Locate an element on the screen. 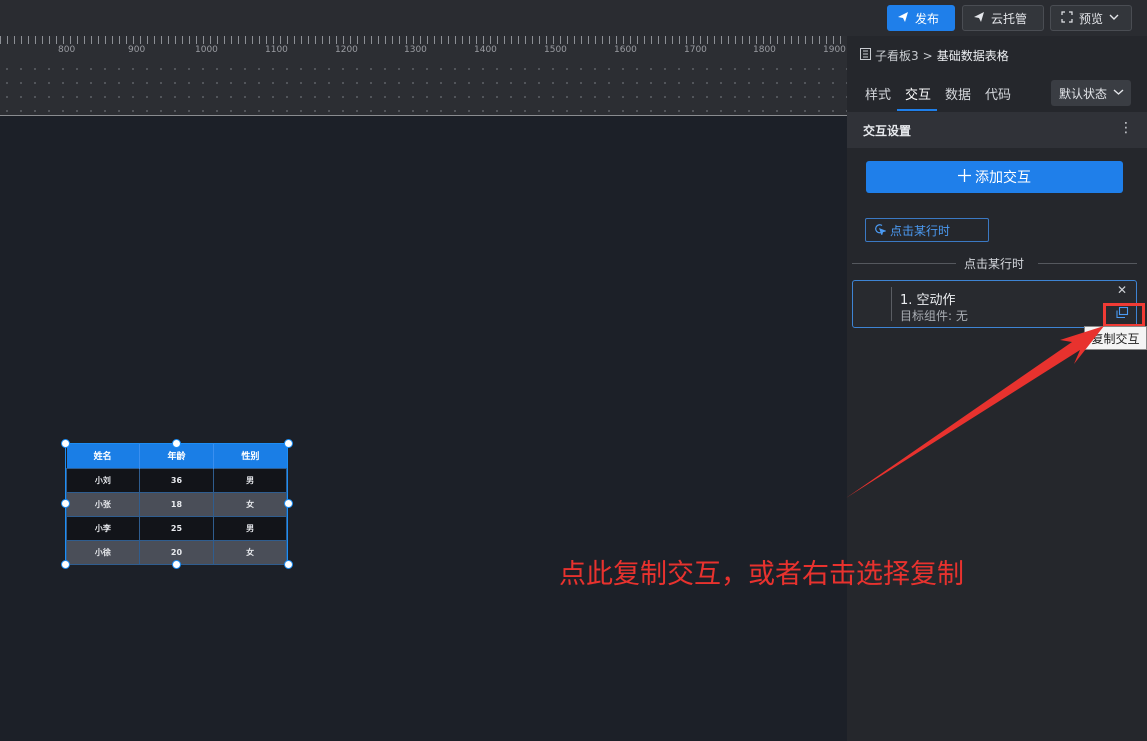  data-table-widget: 姓名 年龄 性别 小刘 36 男 小张 18 女 小李 25 男 小徐 20 女 is located at coordinates (176, 504).